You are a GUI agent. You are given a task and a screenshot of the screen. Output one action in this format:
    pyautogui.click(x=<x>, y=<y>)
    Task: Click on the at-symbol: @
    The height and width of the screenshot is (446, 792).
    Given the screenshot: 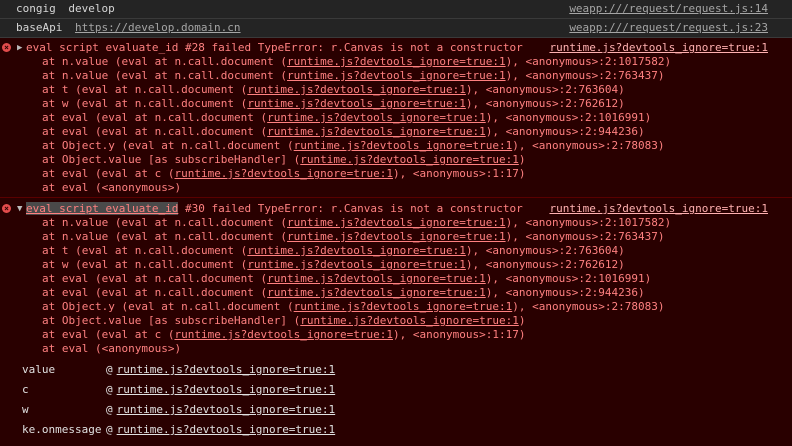 What is the action you would take?
    pyautogui.click(x=109, y=429)
    